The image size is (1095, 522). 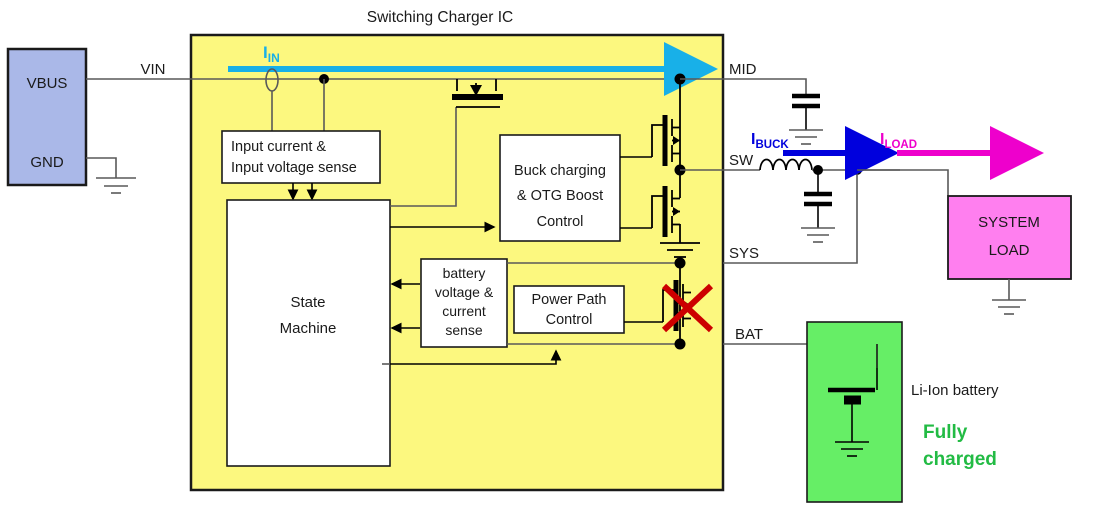 What do you see at coordinates (308, 328) in the screenshot?
I see `state-machine-line2: Machine` at bounding box center [308, 328].